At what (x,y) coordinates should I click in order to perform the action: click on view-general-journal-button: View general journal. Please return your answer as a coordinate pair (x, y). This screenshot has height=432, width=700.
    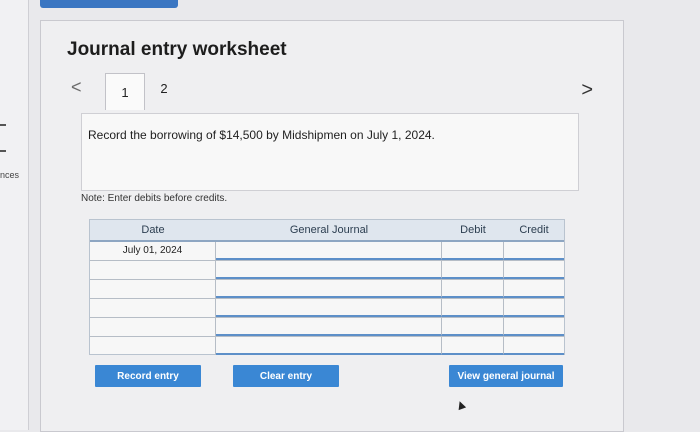
    Looking at the image, I should click on (506, 376).